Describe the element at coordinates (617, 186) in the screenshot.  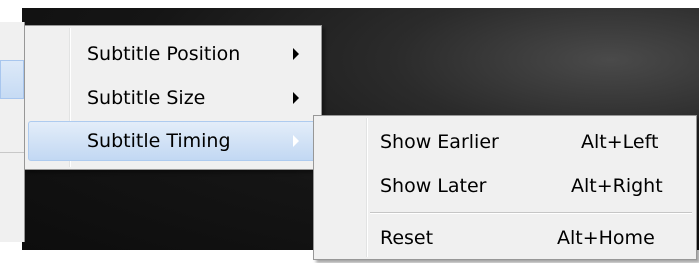
I see `menu-item-shortcut: Alt+Right` at that location.